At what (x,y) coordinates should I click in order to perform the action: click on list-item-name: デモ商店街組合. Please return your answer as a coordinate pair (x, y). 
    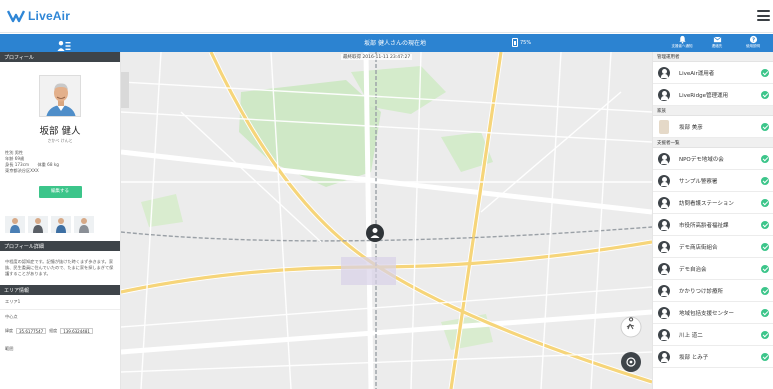
    Looking at the image, I should click on (698, 247).